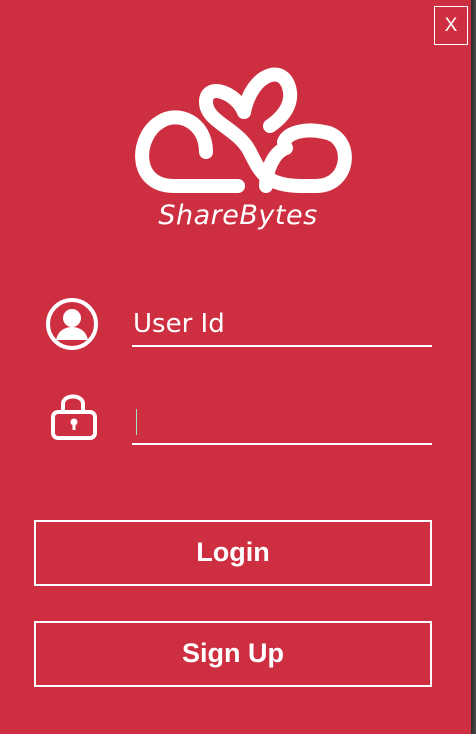  I want to click on login-button: Login, so click(233, 553).